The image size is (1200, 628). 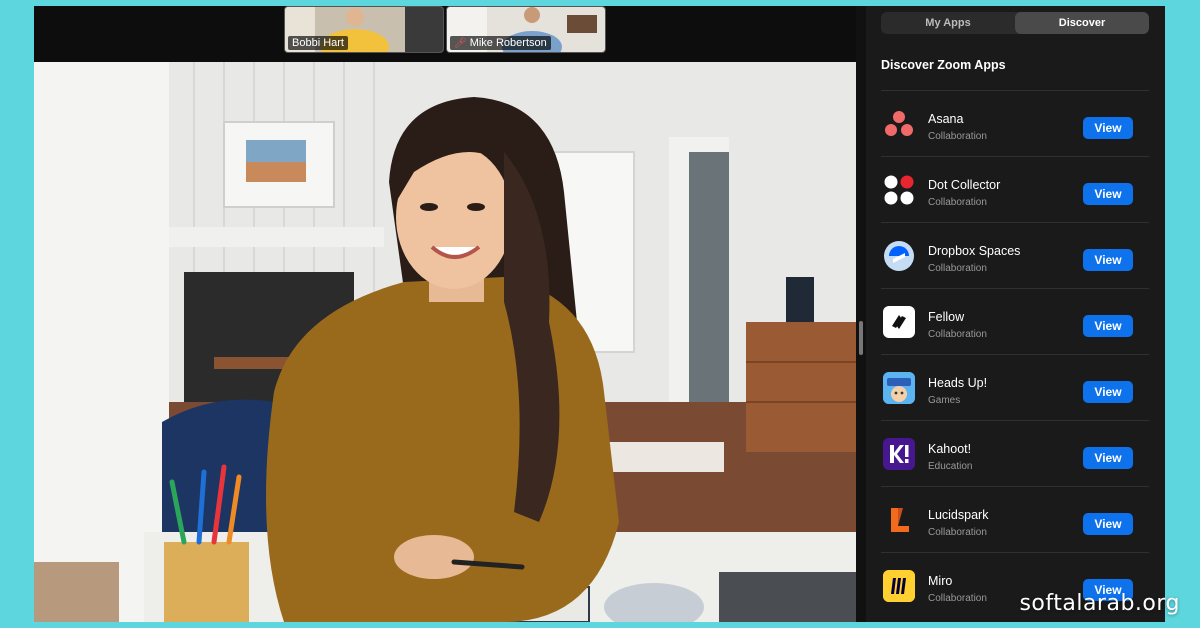 I want to click on app-category: Games, so click(x=944, y=400).